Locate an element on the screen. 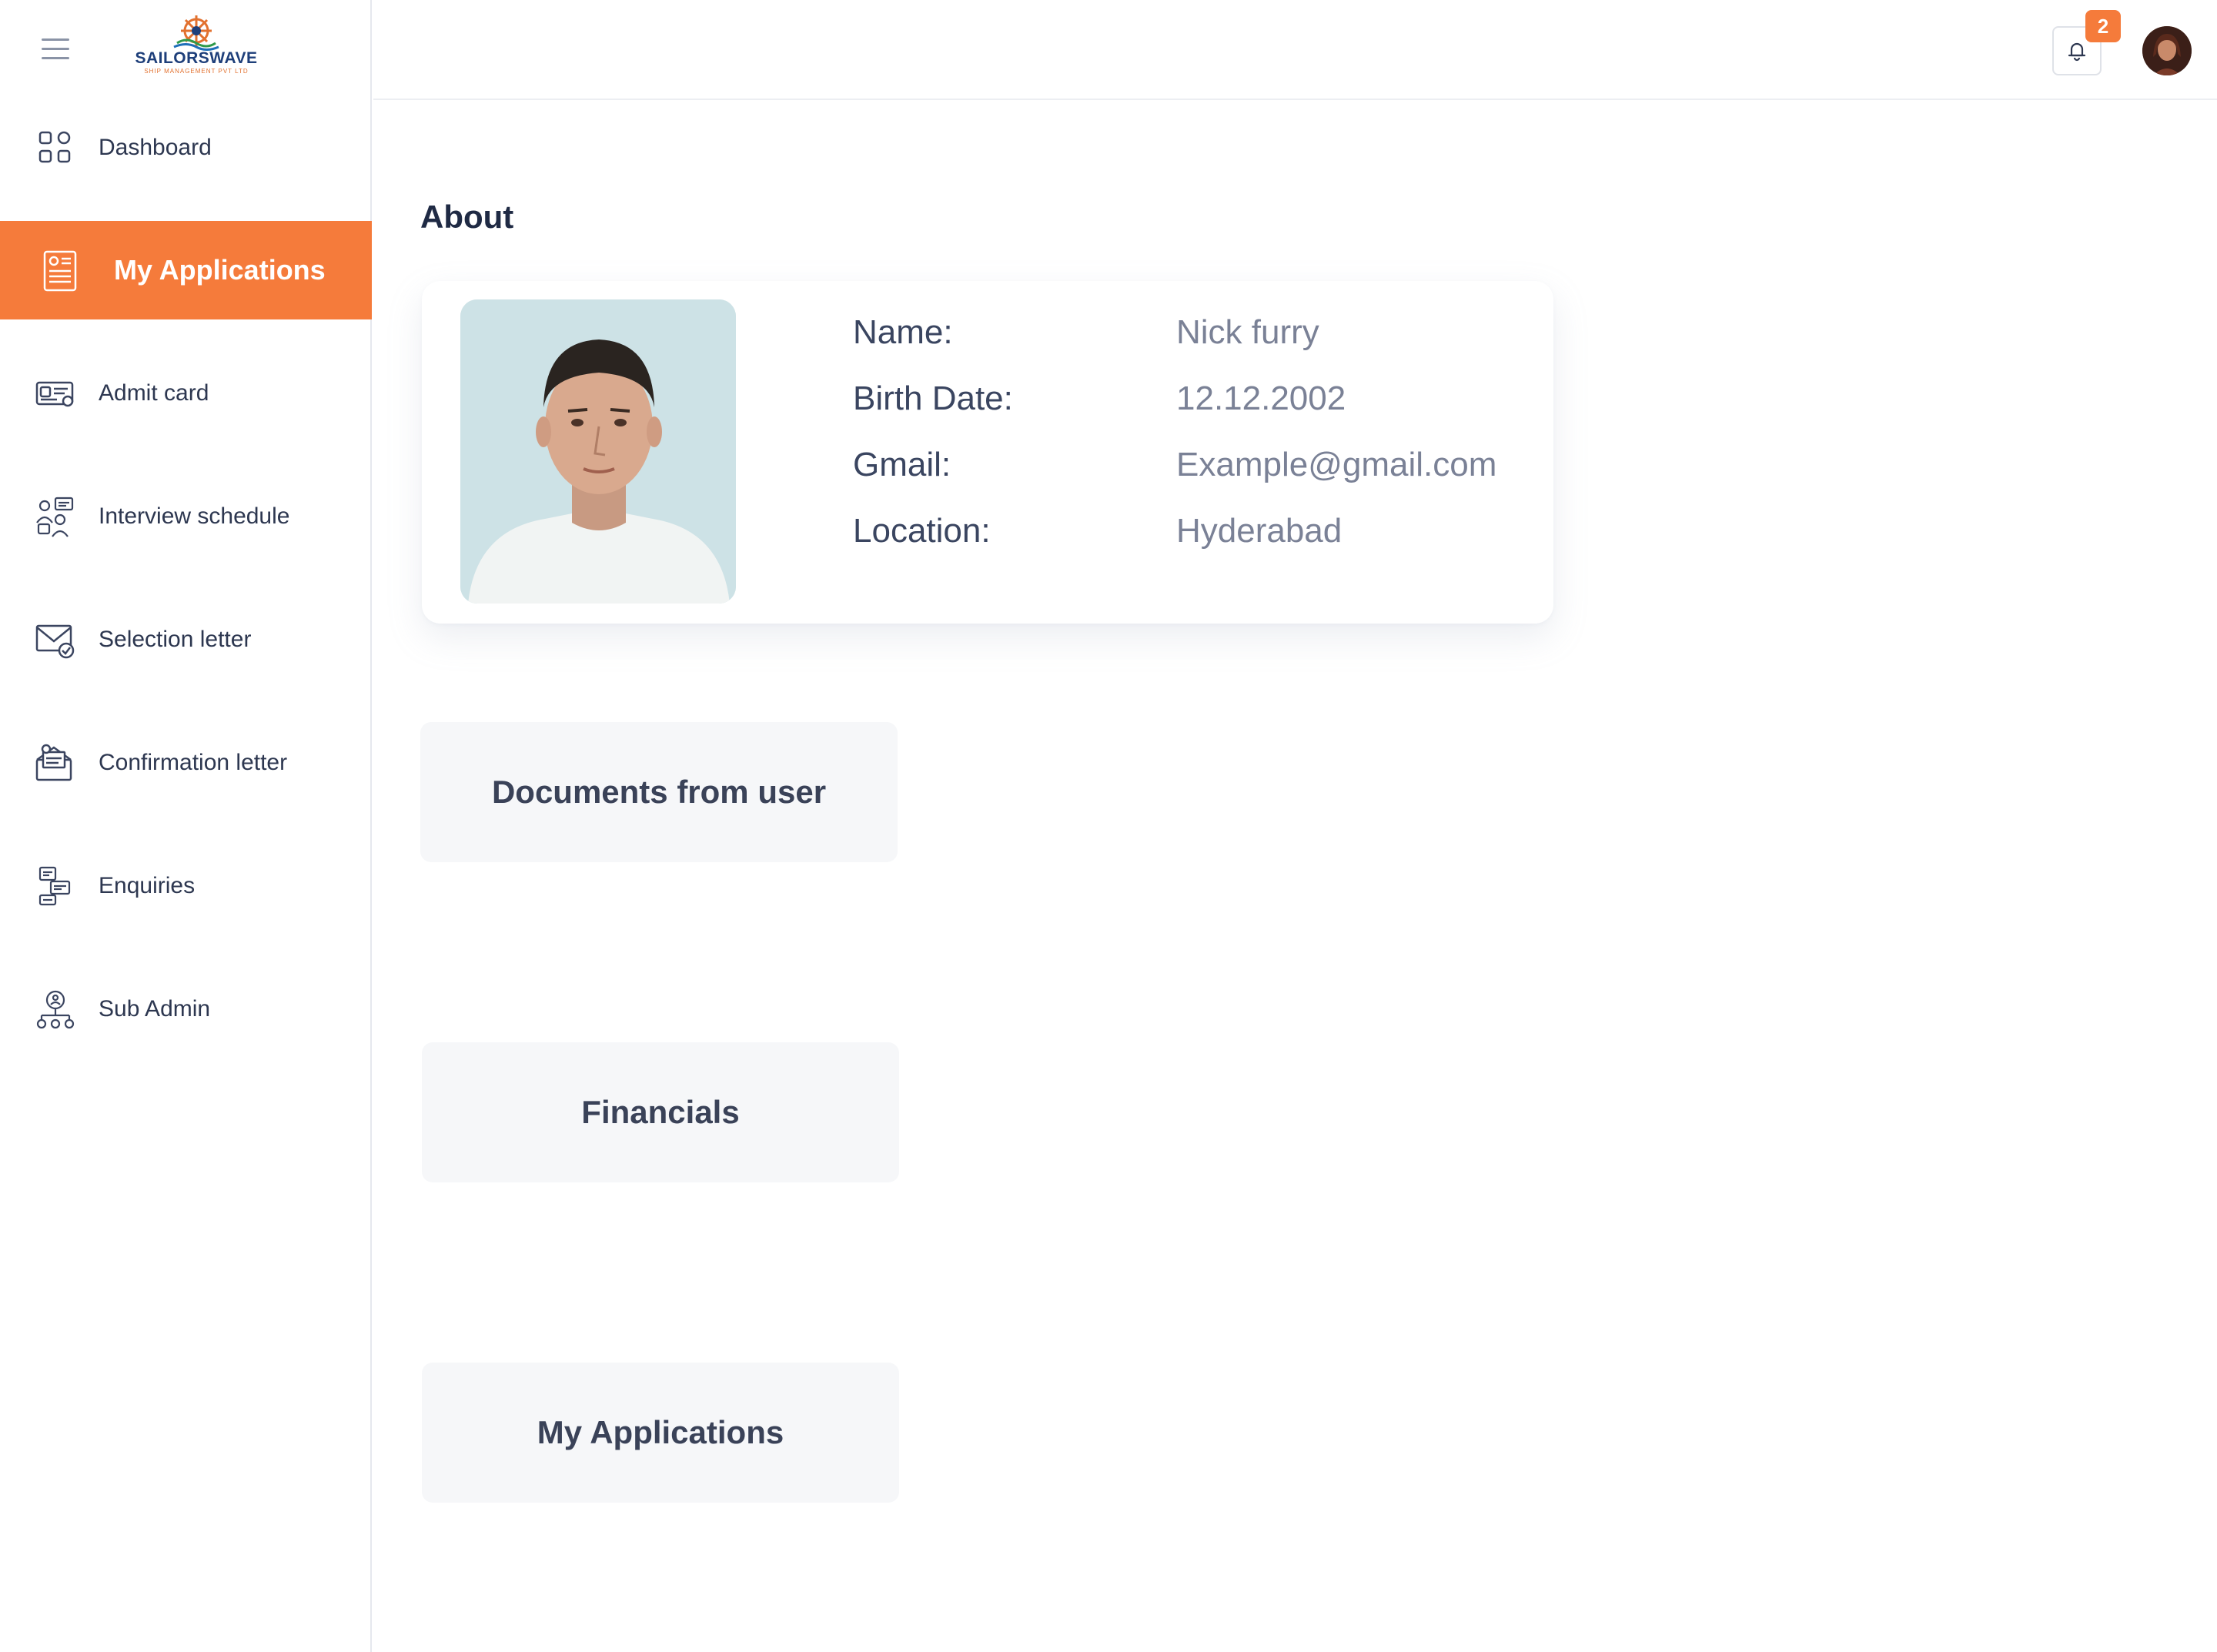 The width and height of the screenshot is (2217, 1652). tile-label: My Applications is located at coordinates (660, 1432).